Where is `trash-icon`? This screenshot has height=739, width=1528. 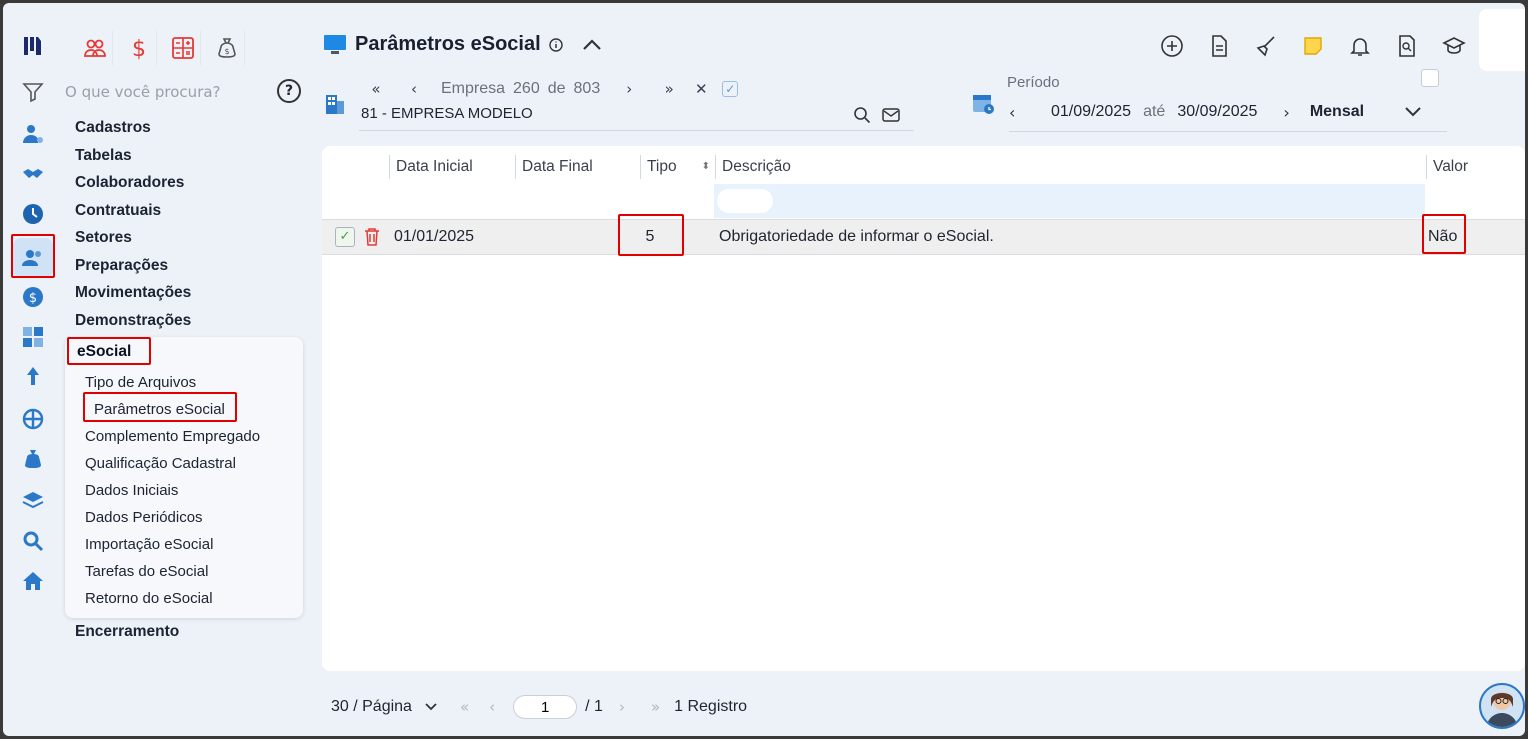 trash-icon is located at coordinates (372, 237).